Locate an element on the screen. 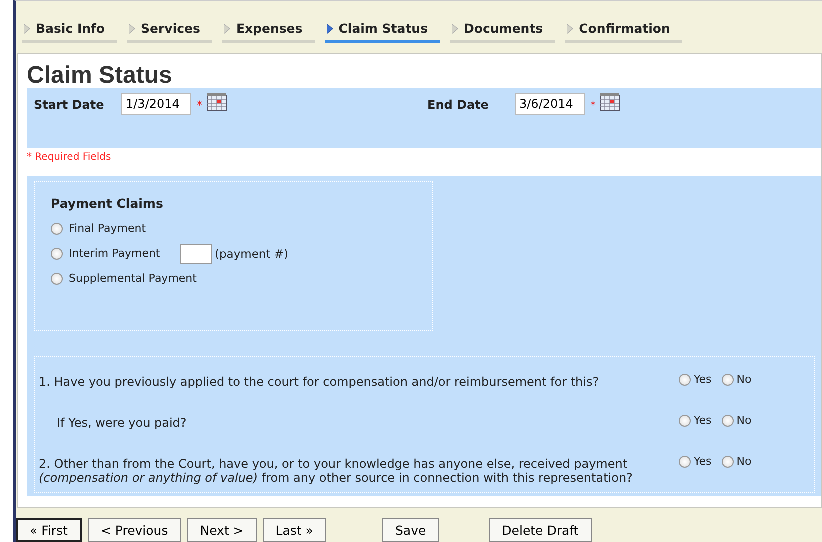  nav-button: Last » is located at coordinates (294, 530).